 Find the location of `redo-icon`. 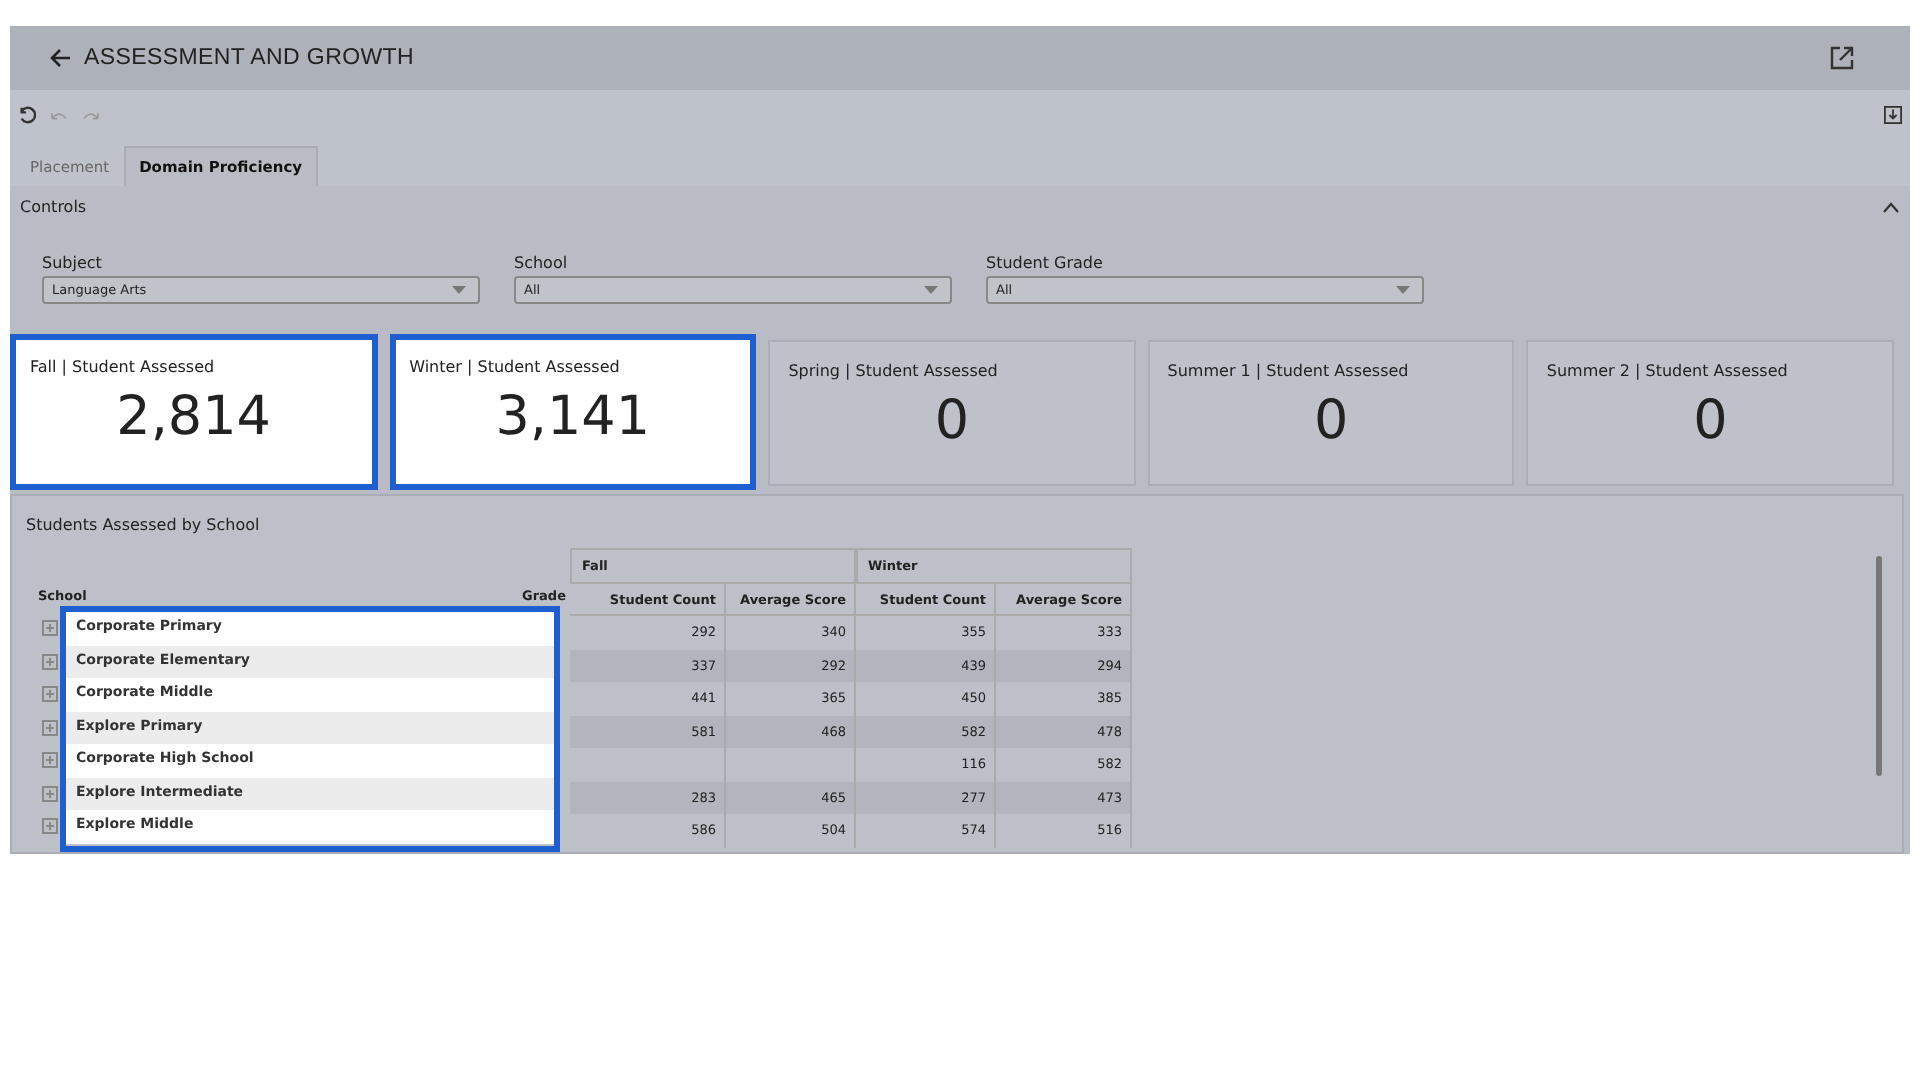

redo-icon is located at coordinates (91, 115).